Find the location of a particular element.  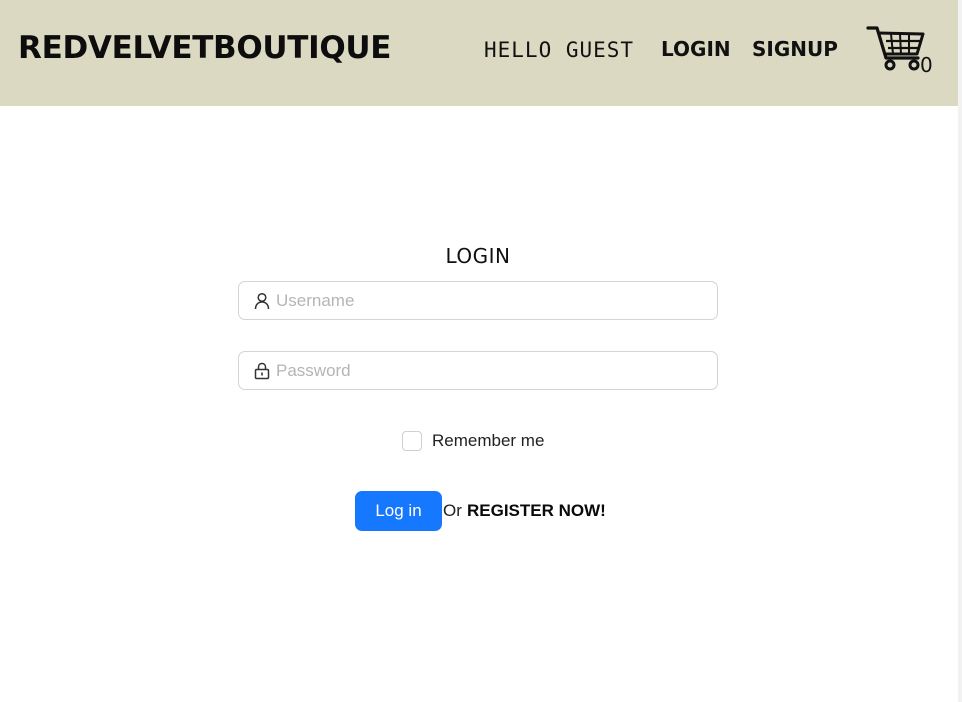

login-button: Log in is located at coordinates (398, 511).